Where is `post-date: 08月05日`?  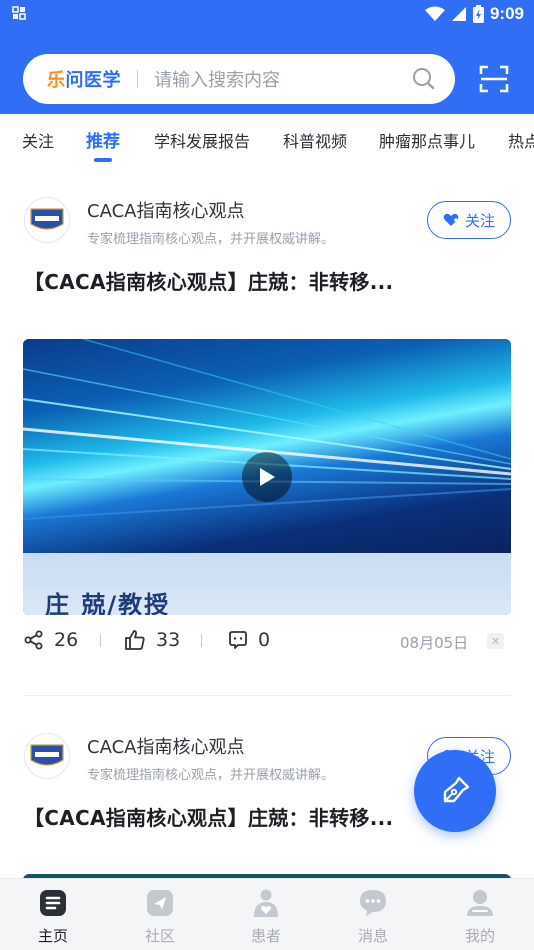
post-date: 08月05日 is located at coordinates (434, 643).